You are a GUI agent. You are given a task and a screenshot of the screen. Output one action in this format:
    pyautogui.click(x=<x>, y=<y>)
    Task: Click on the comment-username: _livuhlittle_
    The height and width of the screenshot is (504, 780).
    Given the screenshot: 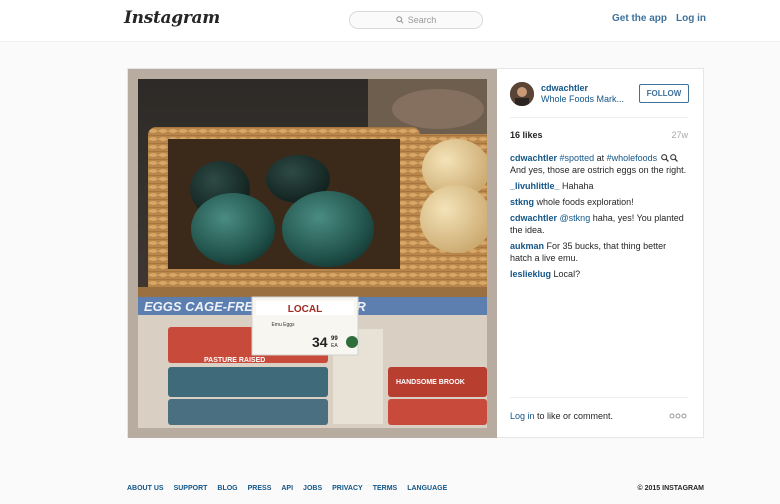 What is the action you would take?
    pyautogui.click(x=535, y=186)
    